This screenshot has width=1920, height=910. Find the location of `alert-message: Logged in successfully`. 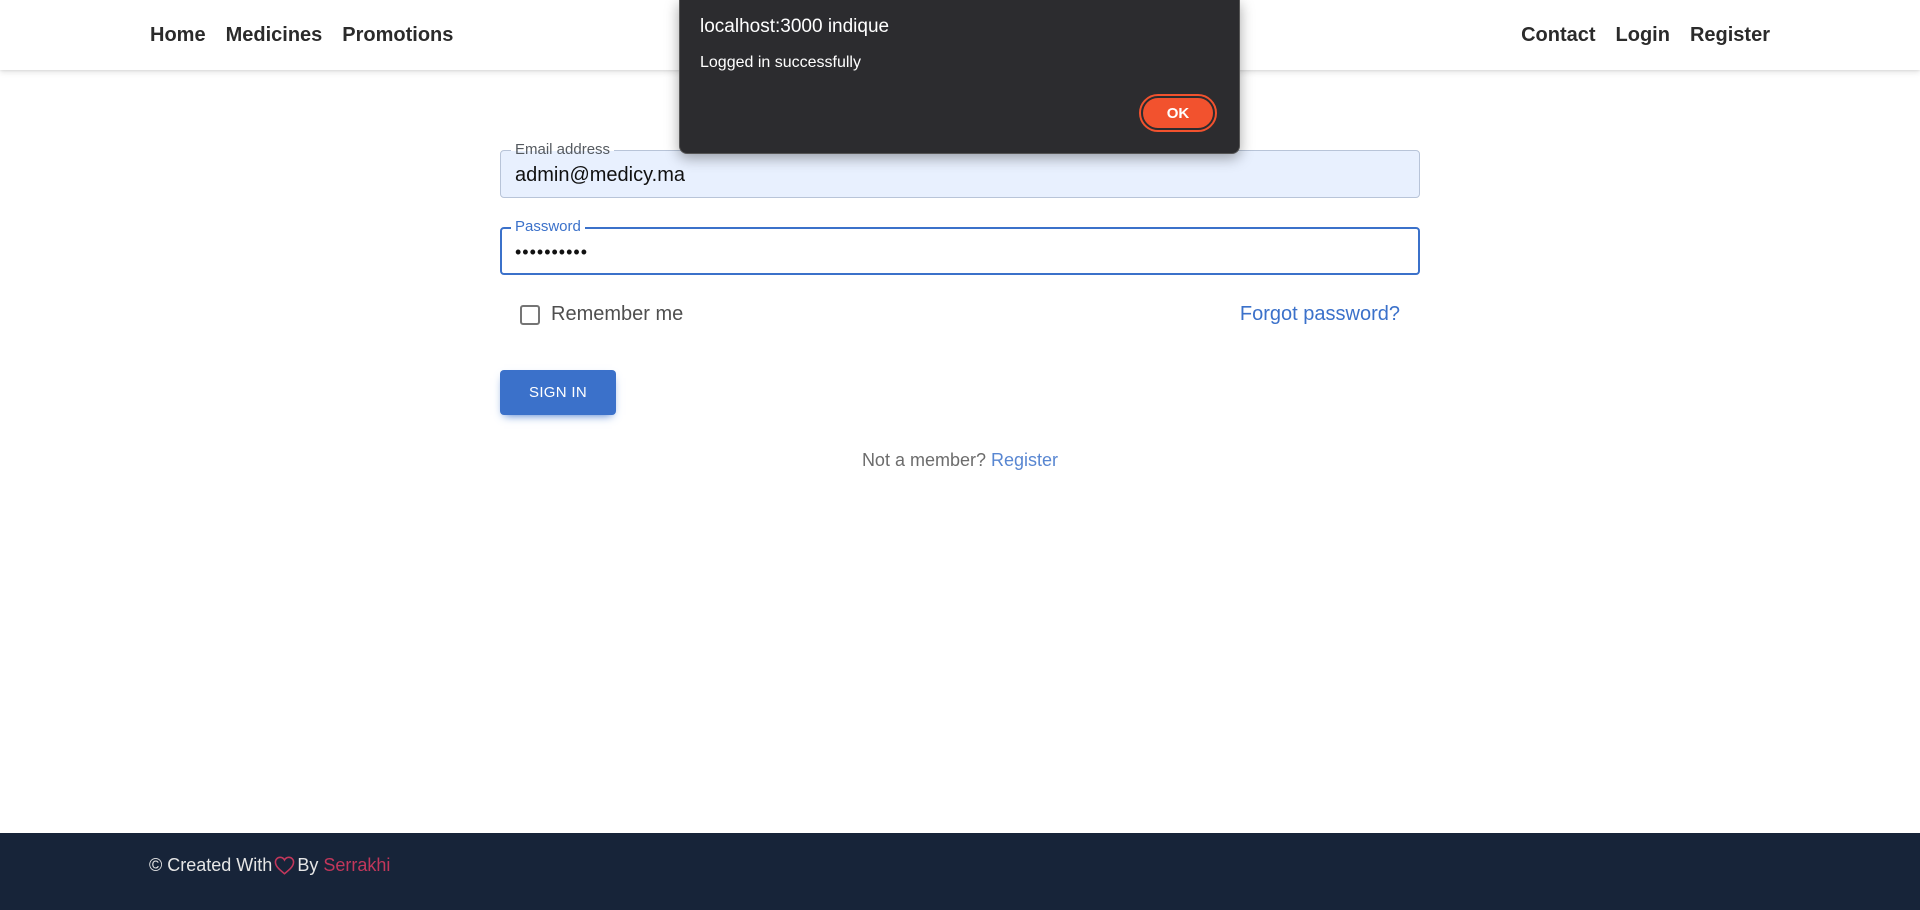

alert-message: Logged in successfully is located at coordinates (780, 62).